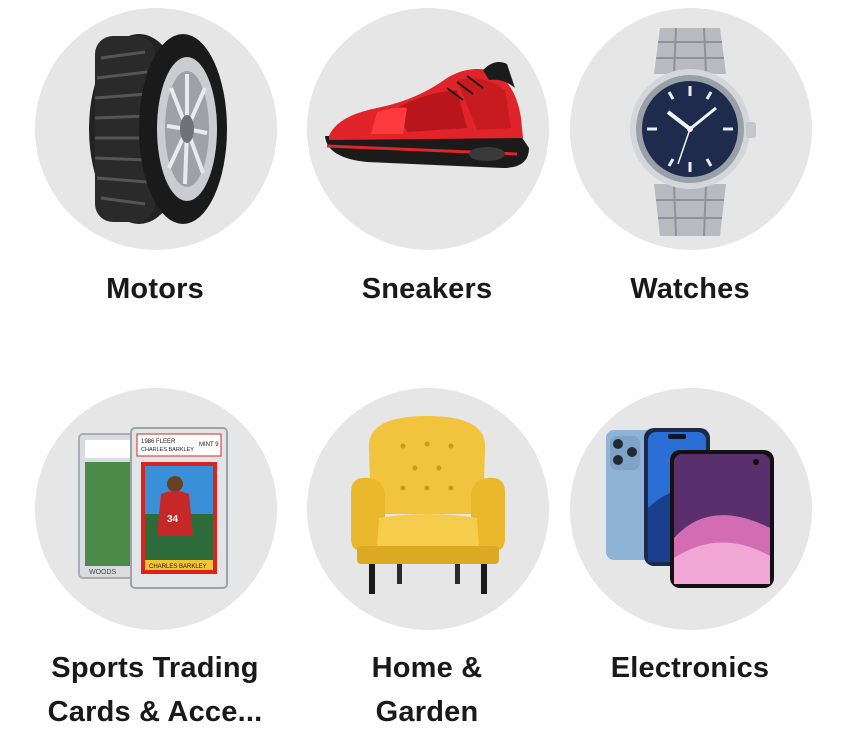 The image size is (859, 734). Describe the element at coordinates (155, 289) in the screenshot. I see `category-label: Motors` at that location.